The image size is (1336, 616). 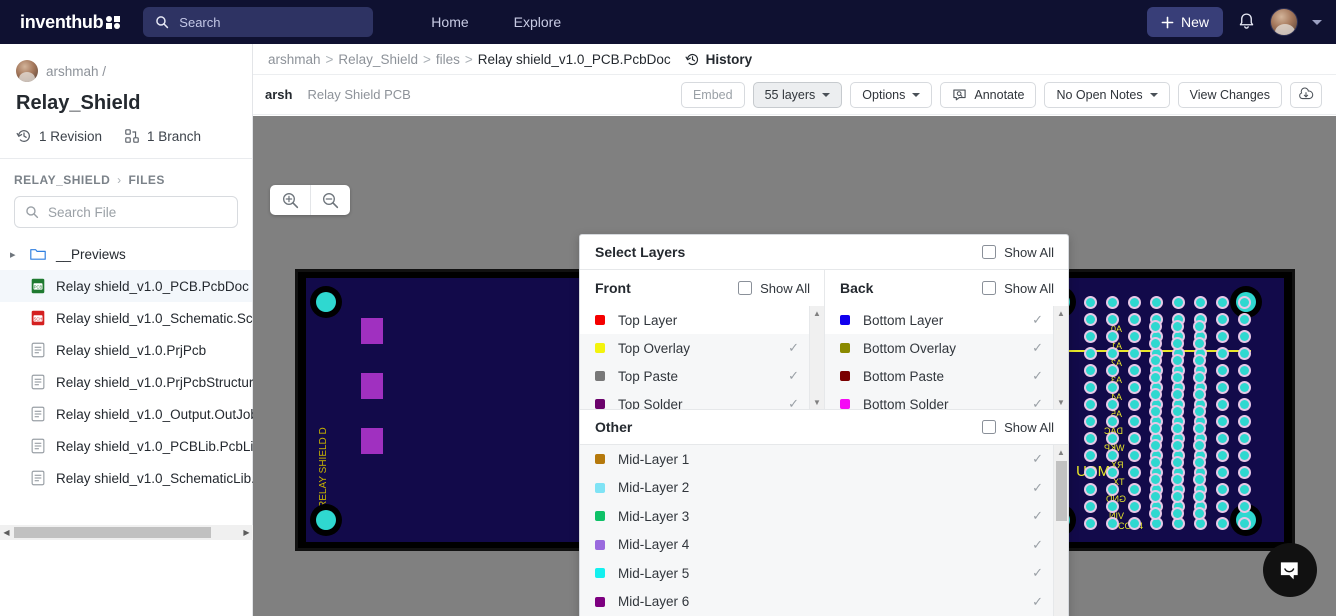 What do you see at coordinates (816, 573) in the screenshot?
I see `layer-row-mid-layer-5: Mid-Layer 5 ✓` at bounding box center [816, 573].